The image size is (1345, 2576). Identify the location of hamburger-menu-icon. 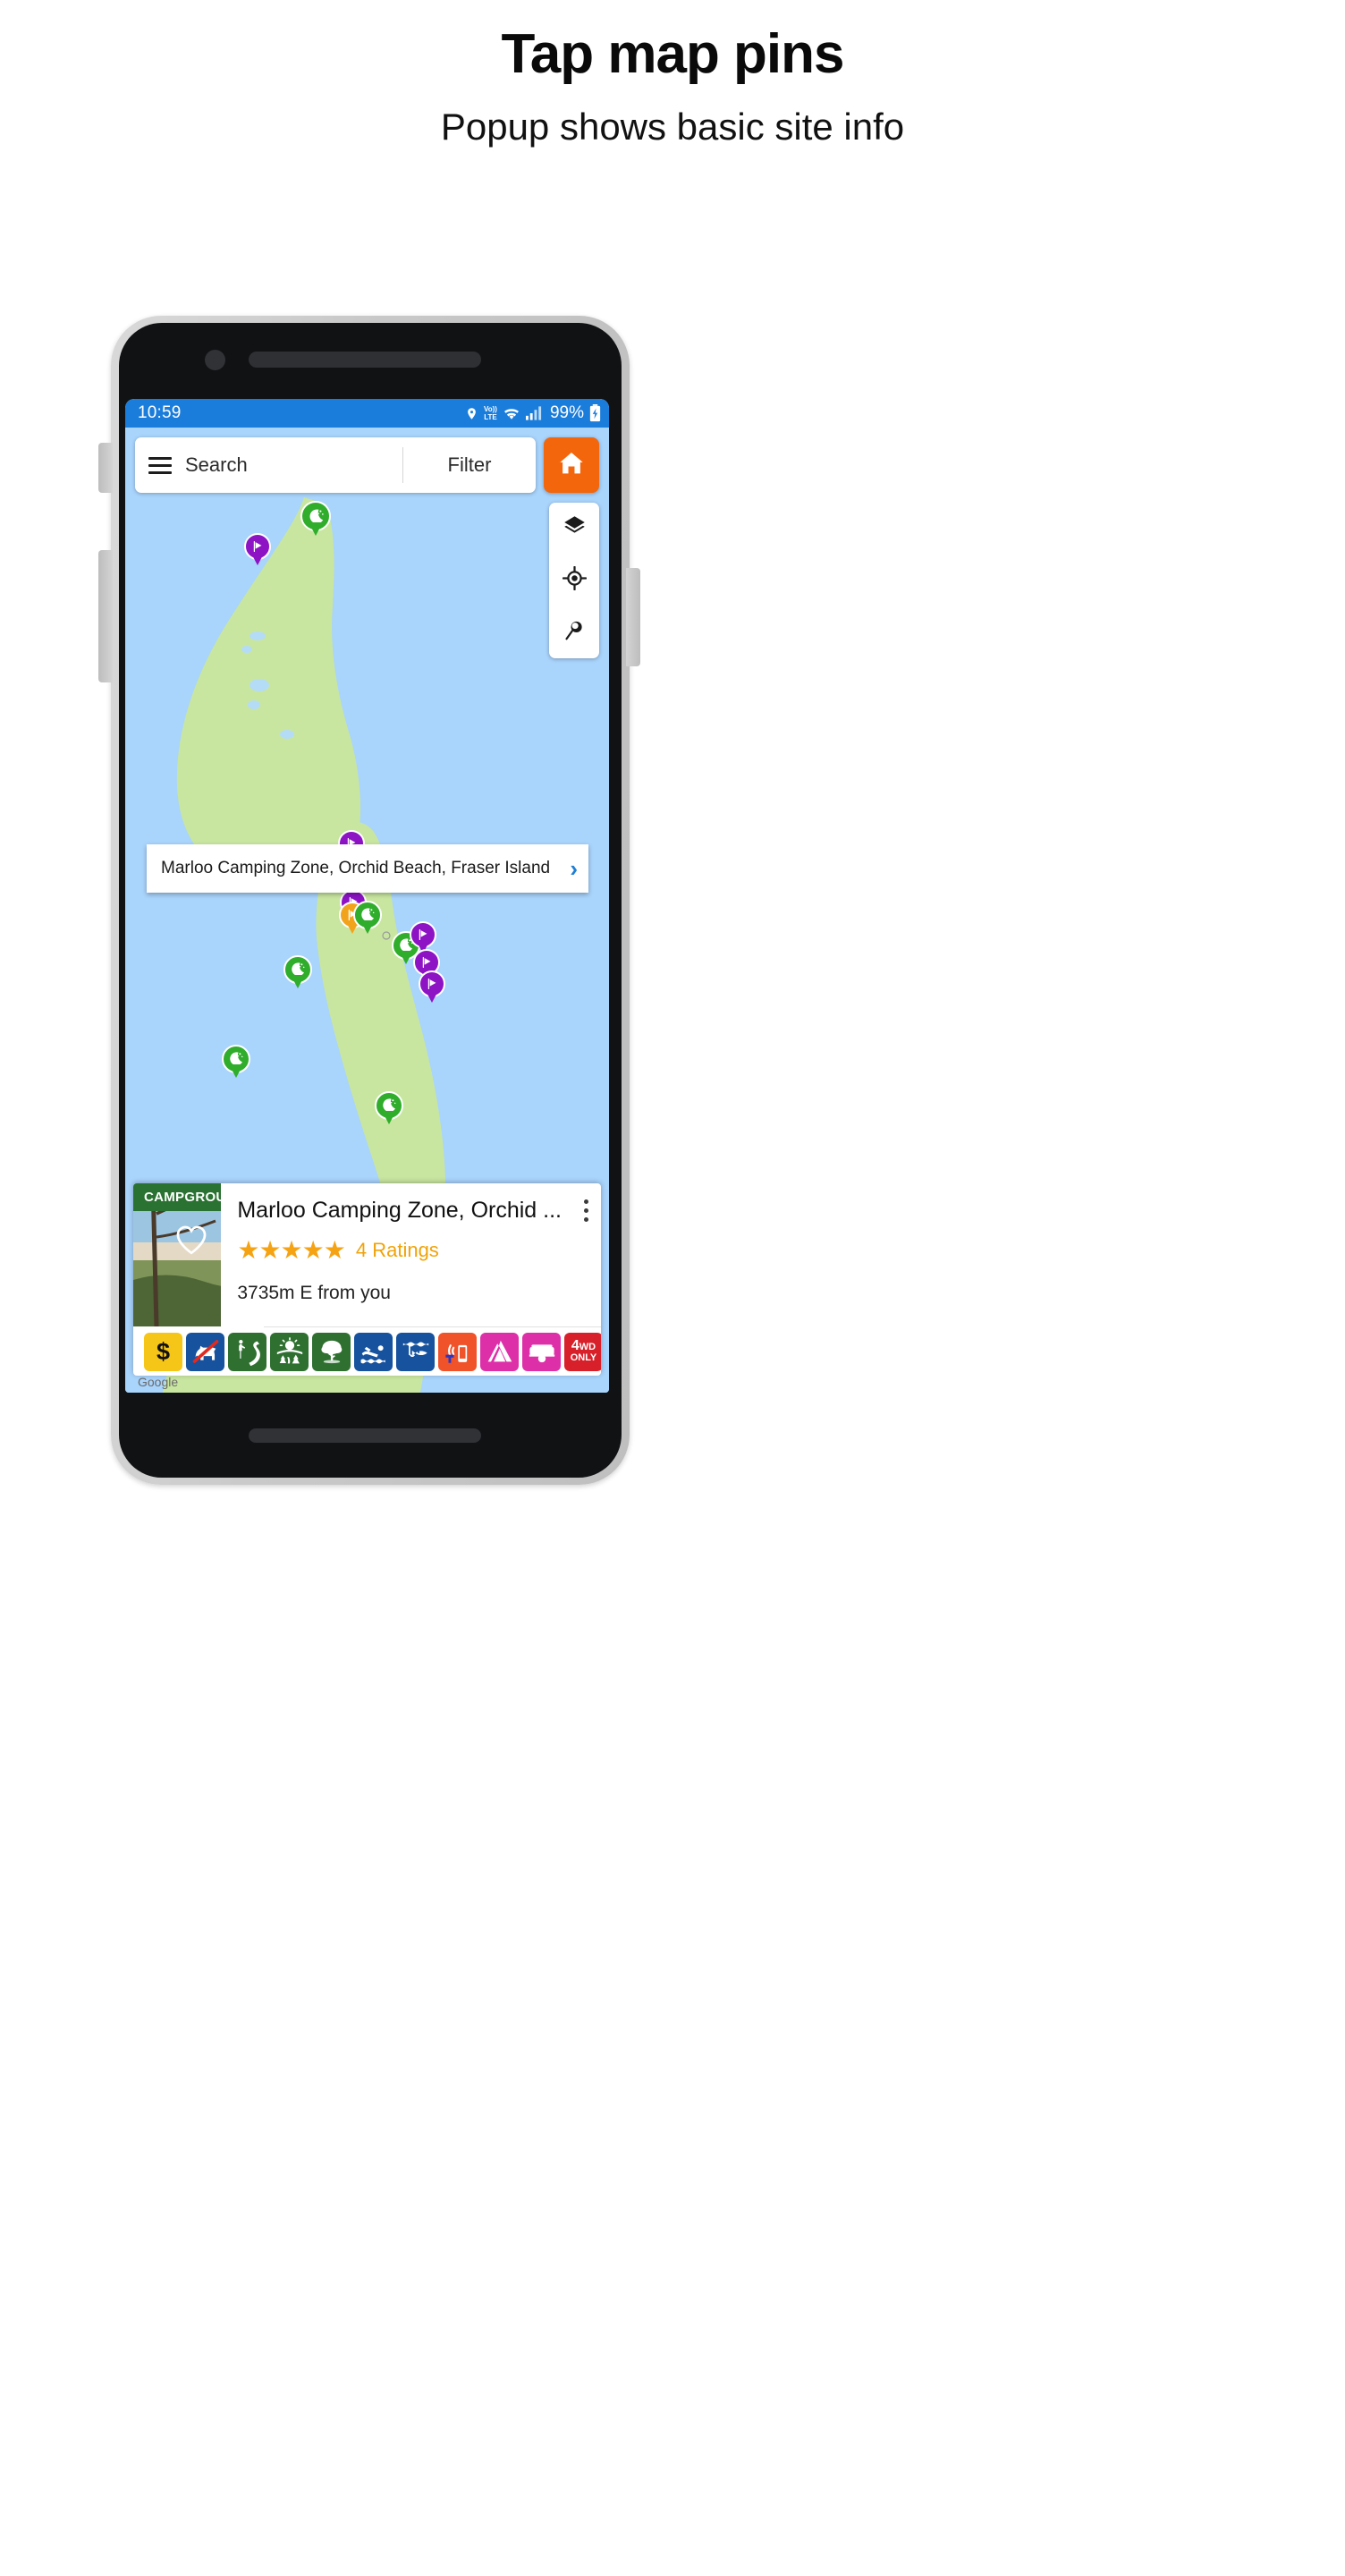
(160, 465).